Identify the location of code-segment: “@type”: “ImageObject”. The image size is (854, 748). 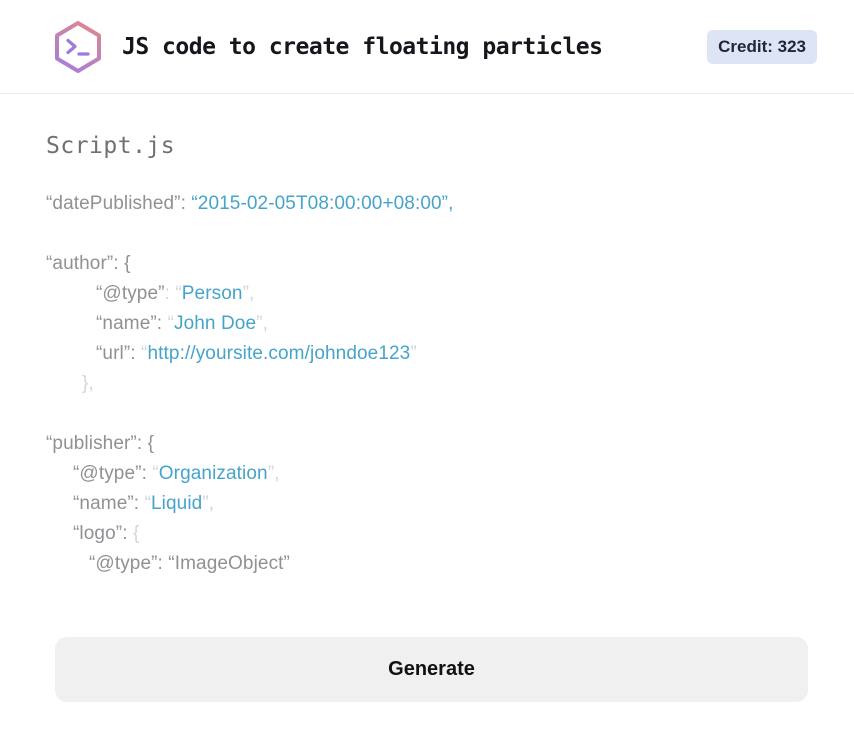
(189, 563).